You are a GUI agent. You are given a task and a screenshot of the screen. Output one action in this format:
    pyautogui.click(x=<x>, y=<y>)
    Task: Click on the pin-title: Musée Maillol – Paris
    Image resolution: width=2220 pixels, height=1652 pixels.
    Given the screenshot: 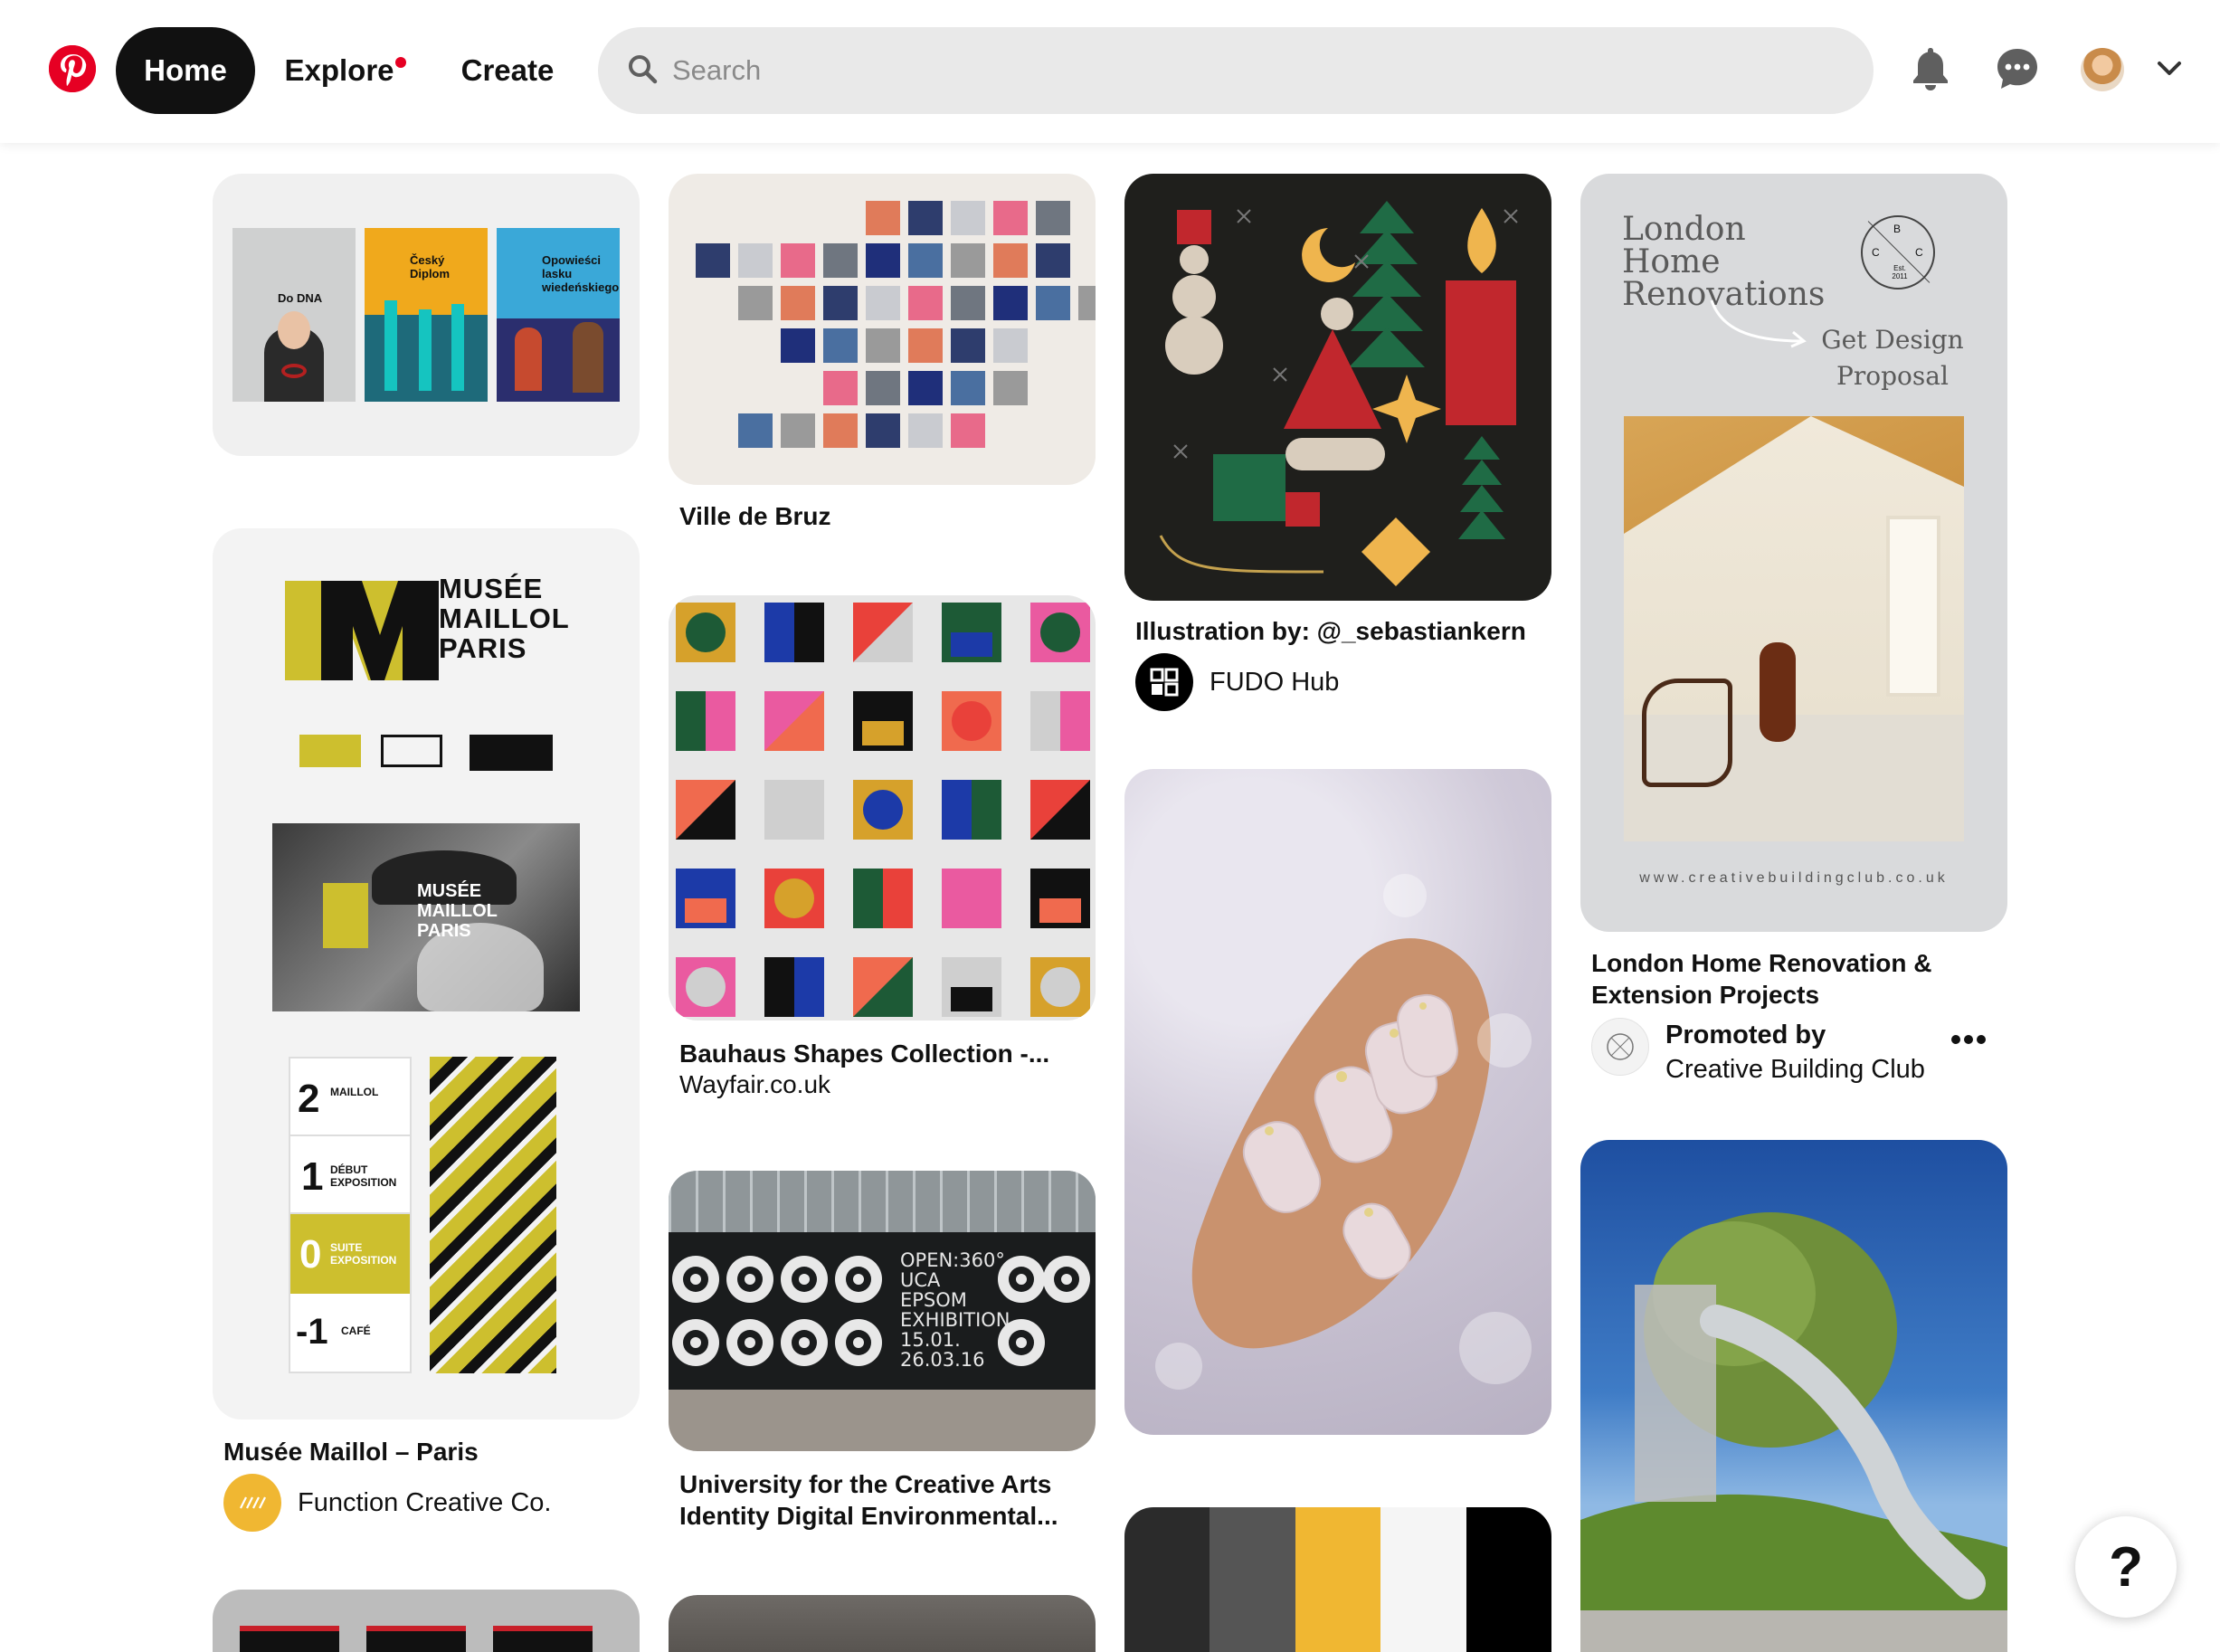 What is the action you would take?
    pyautogui.click(x=351, y=1451)
    